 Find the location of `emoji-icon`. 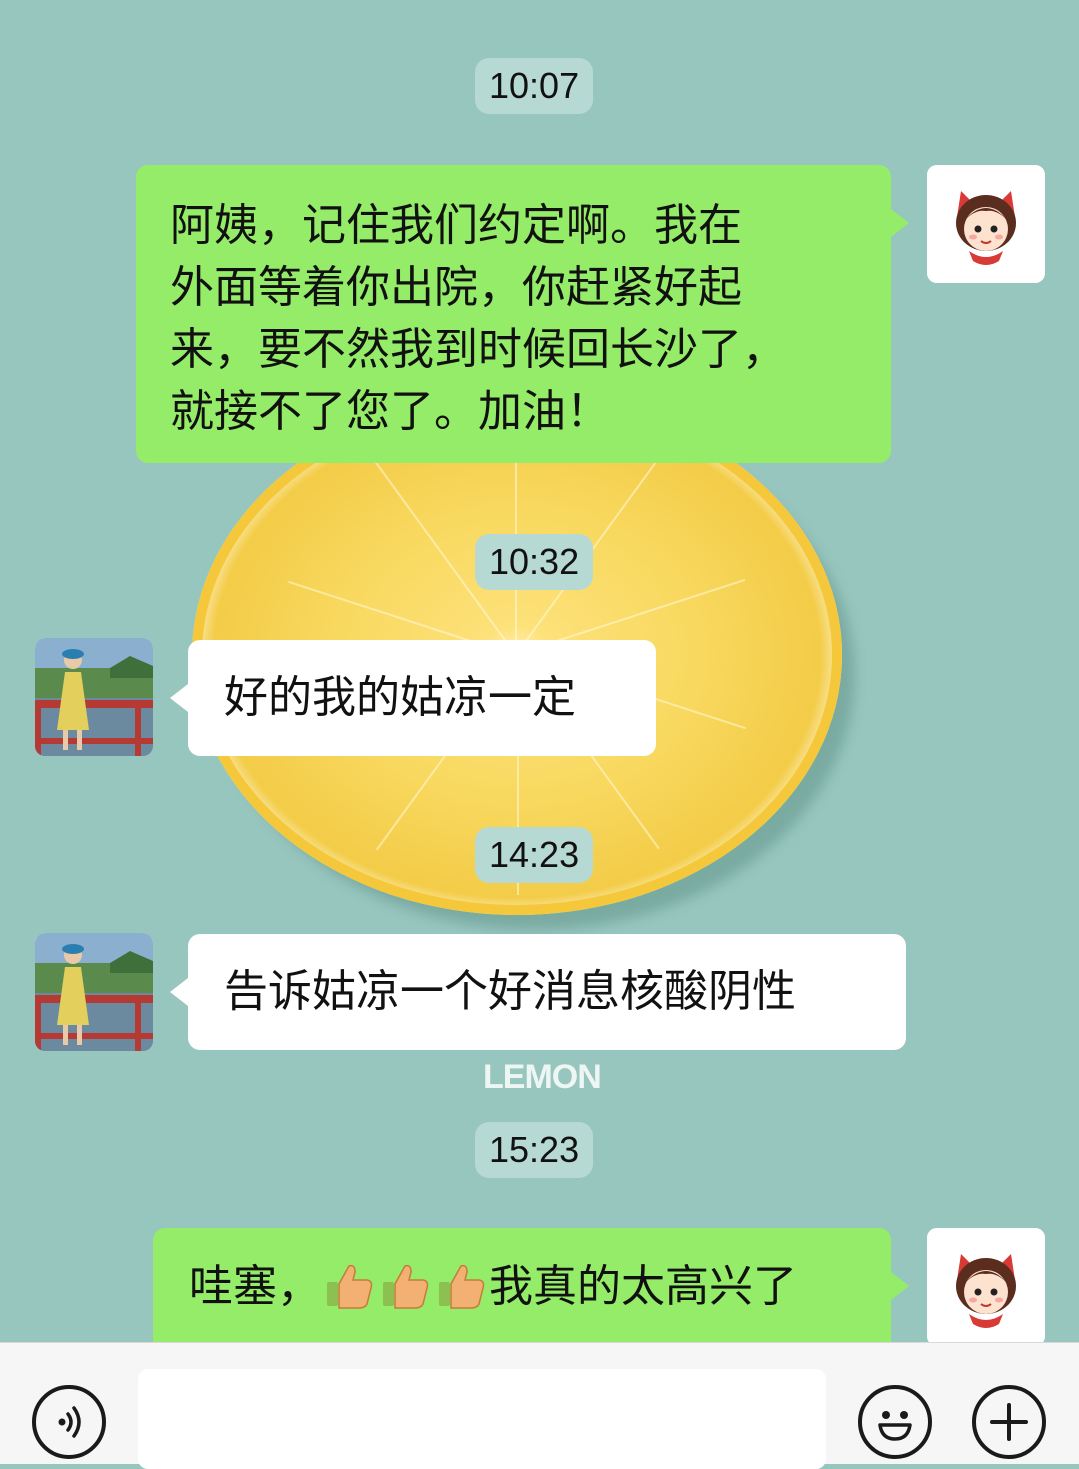

emoji-icon is located at coordinates (895, 1426).